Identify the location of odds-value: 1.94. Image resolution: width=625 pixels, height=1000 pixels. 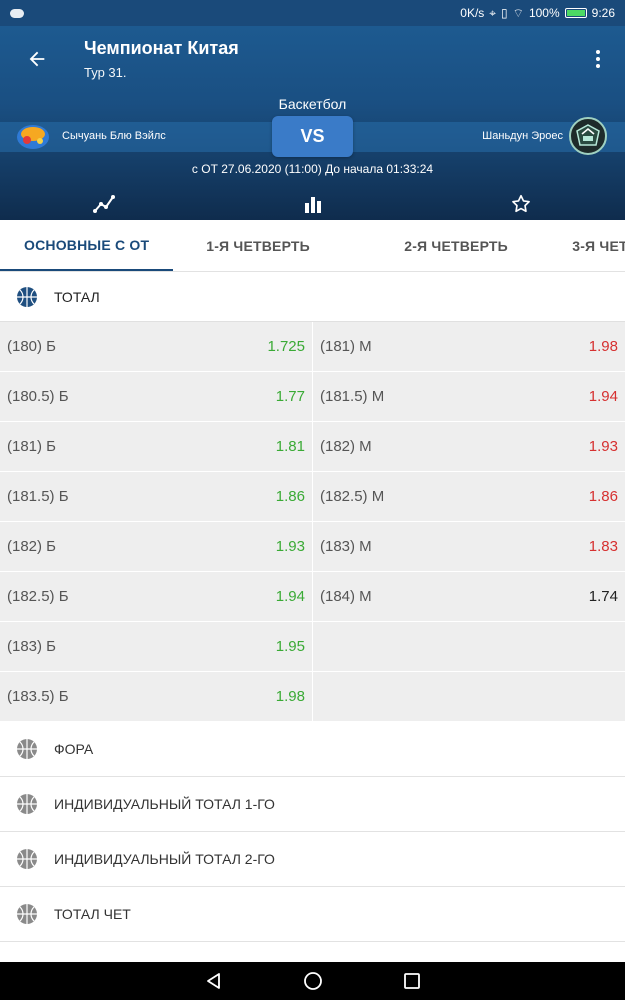
(290, 596).